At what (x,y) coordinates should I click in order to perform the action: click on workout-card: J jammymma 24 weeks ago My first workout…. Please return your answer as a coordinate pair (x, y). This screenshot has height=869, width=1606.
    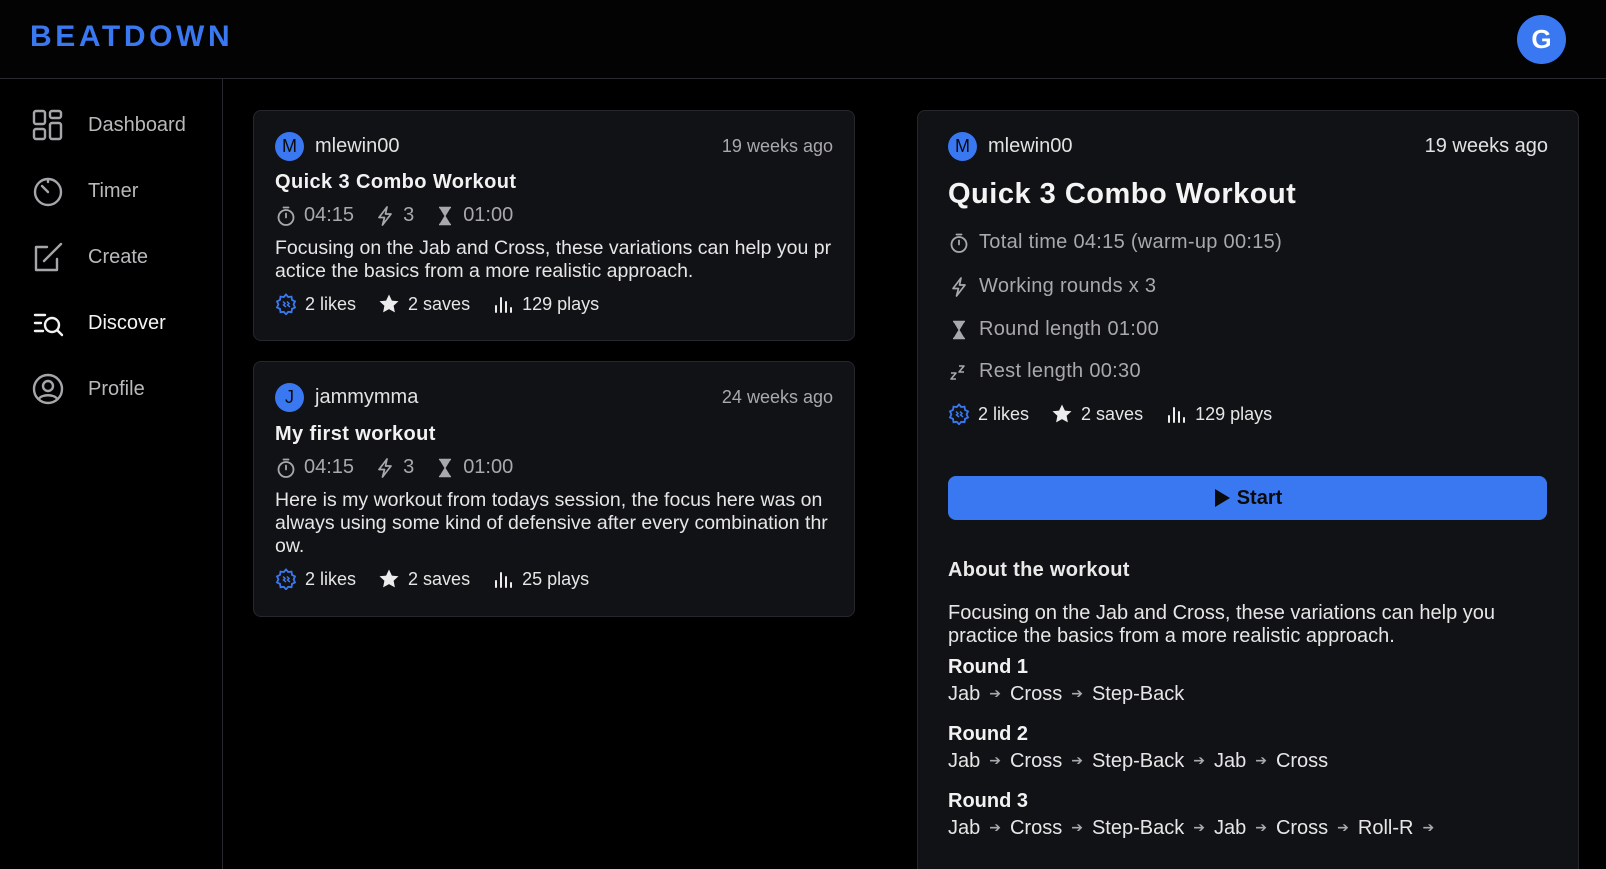
    Looking at the image, I should click on (554, 489).